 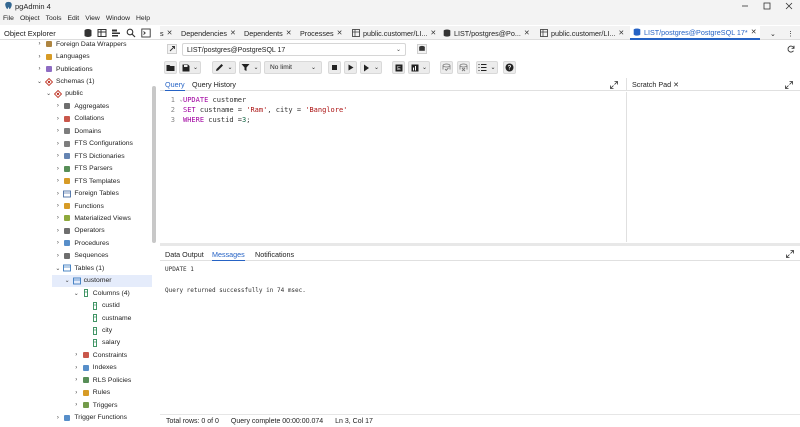 I want to click on tree-item: › Aggregates, so click(x=81, y=106).